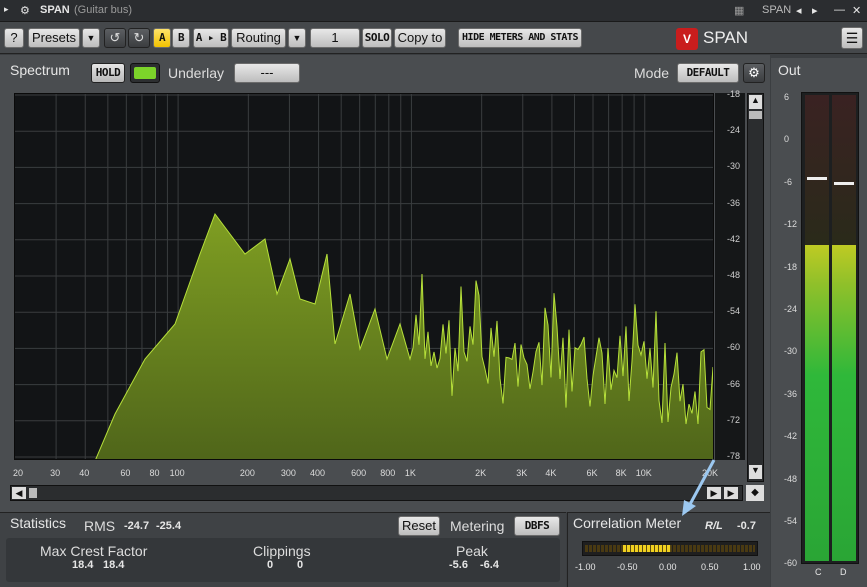 The image size is (867, 587). Describe the element at coordinates (787, 139) in the screenshot. I see `out-tick-label: 0` at that location.